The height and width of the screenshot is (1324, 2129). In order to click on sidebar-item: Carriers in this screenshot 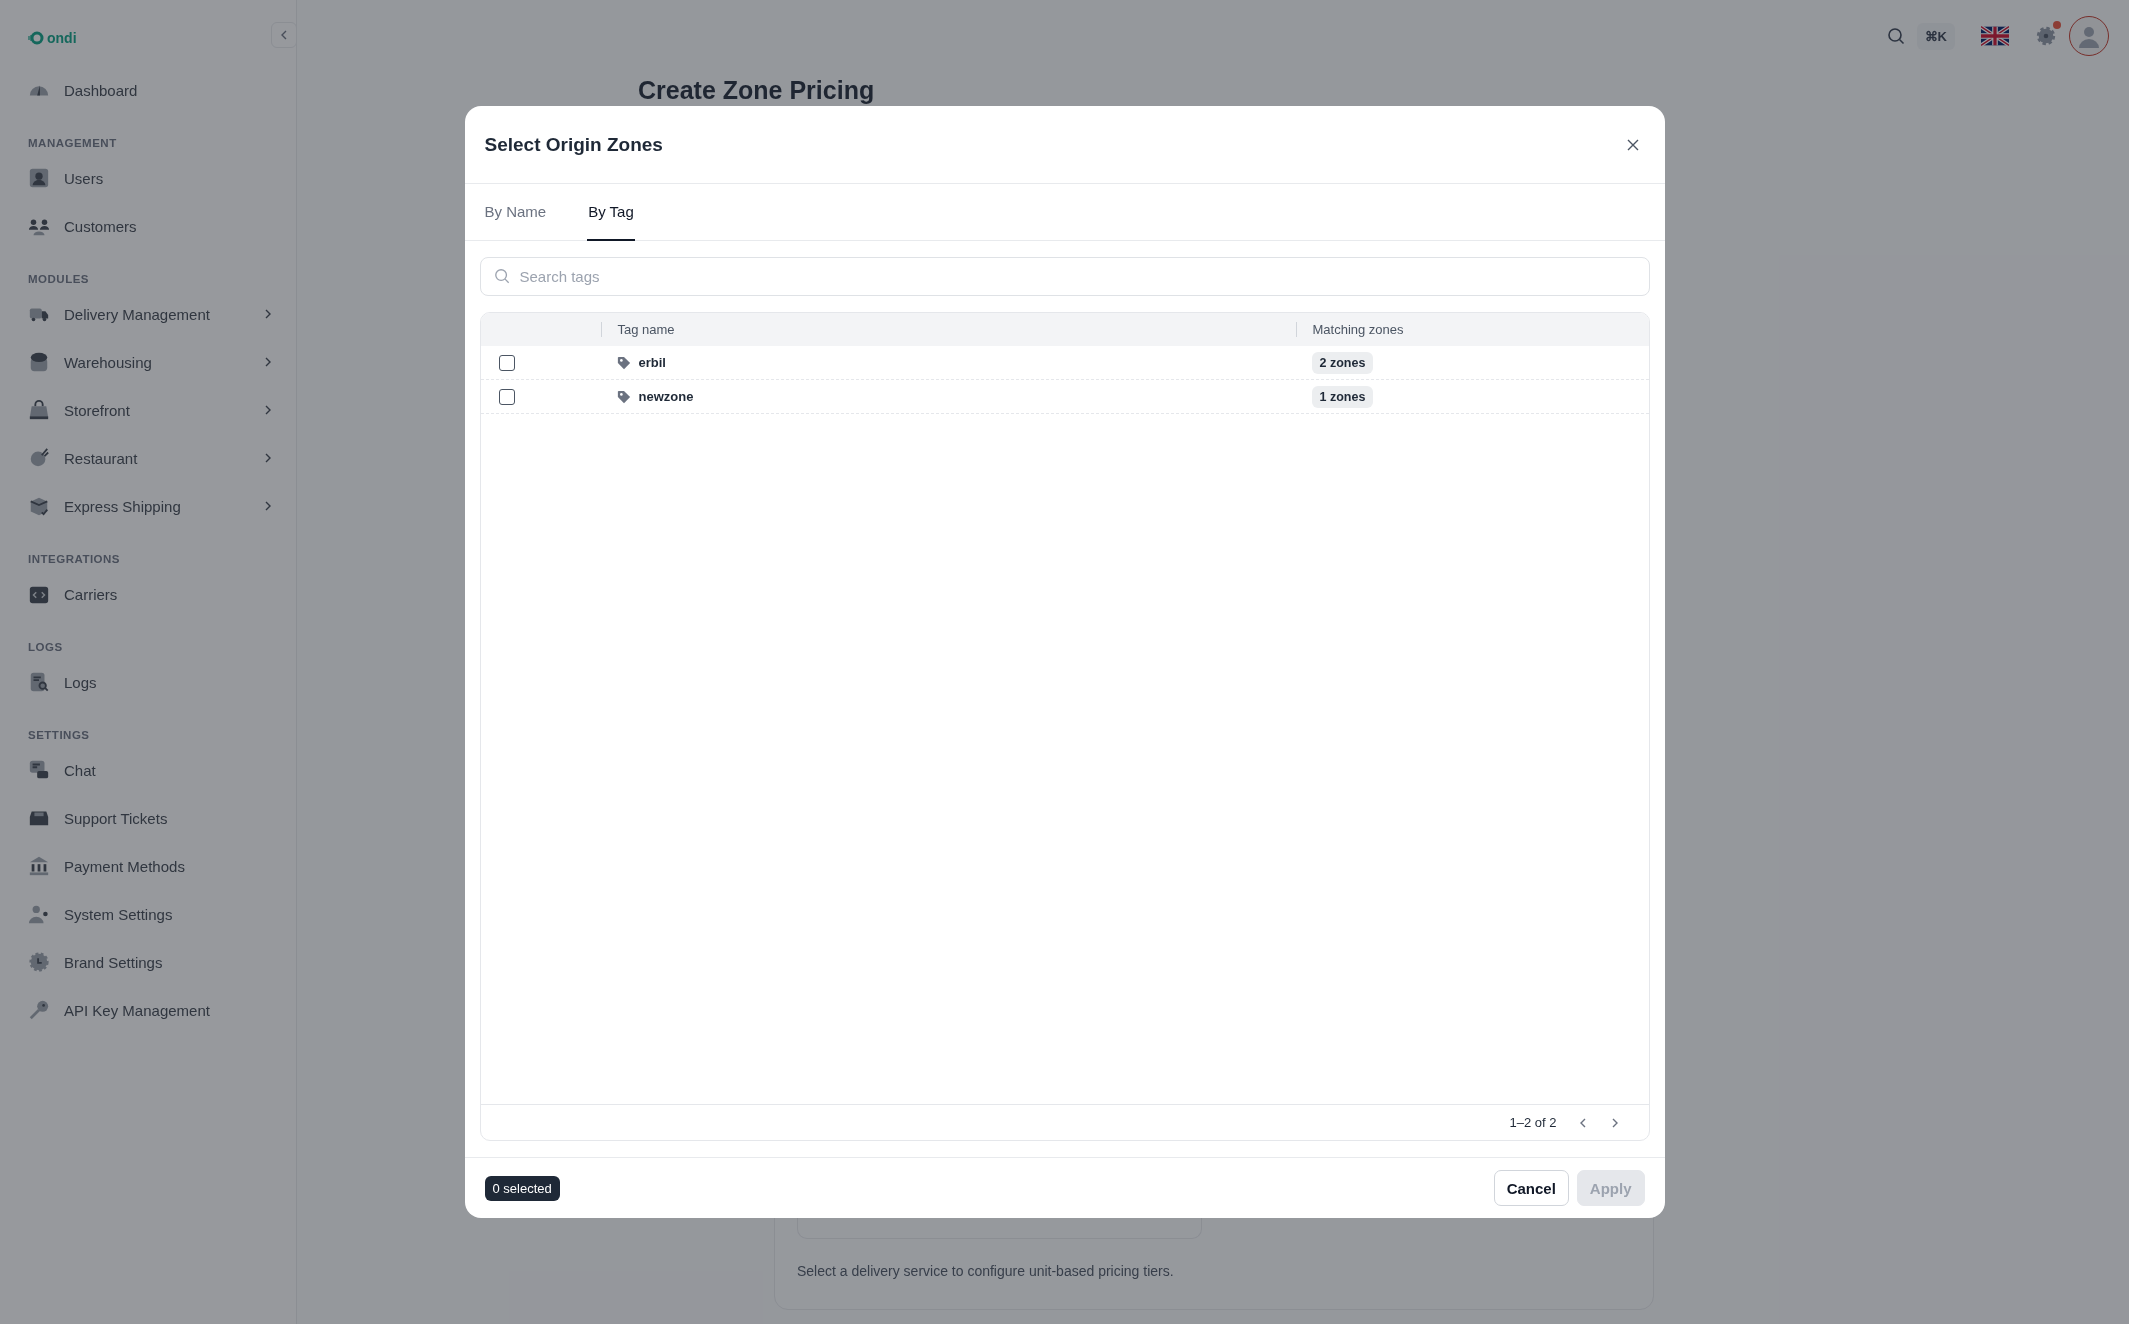, I will do `click(151, 594)`.